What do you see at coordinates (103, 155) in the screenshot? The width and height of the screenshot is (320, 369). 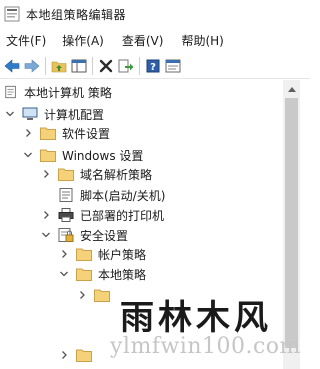 I see `tree-item-label: Windows 设置` at bounding box center [103, 155].